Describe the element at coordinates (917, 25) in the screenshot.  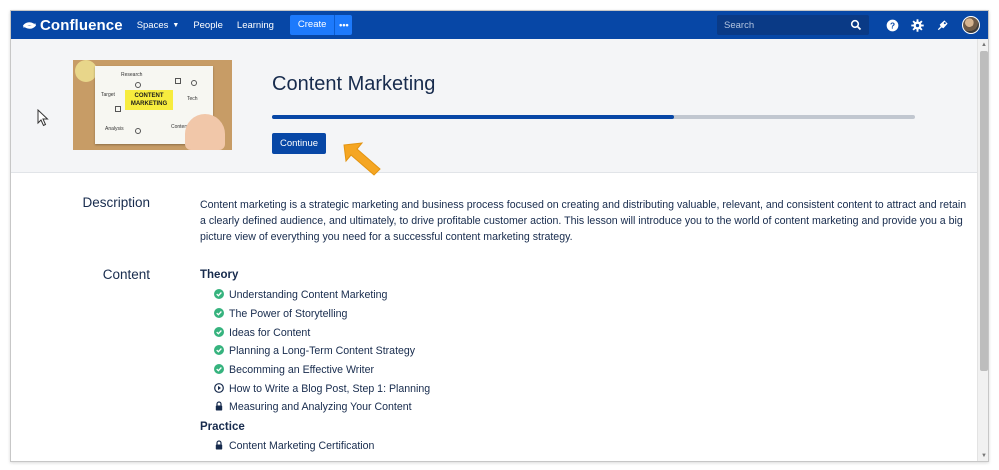
I see `settings-icon` at that location.